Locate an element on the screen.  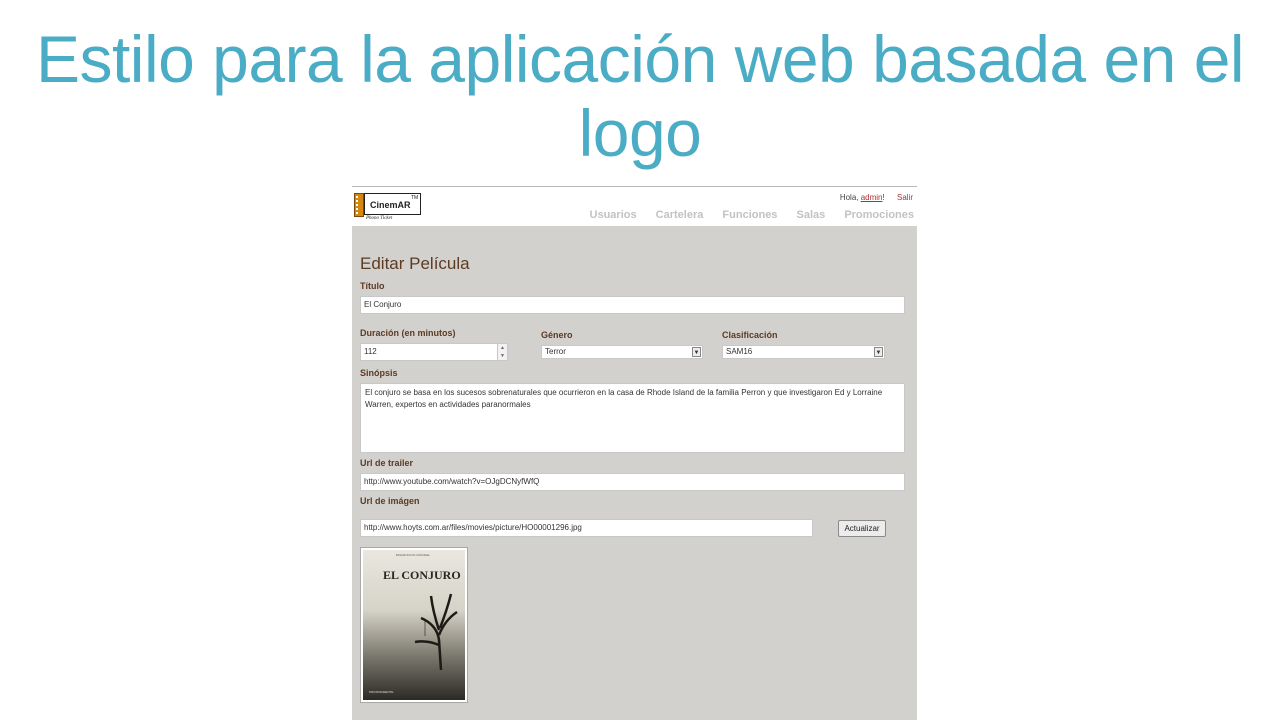
logo-trademark: TM is located at coordinates (415, 198).